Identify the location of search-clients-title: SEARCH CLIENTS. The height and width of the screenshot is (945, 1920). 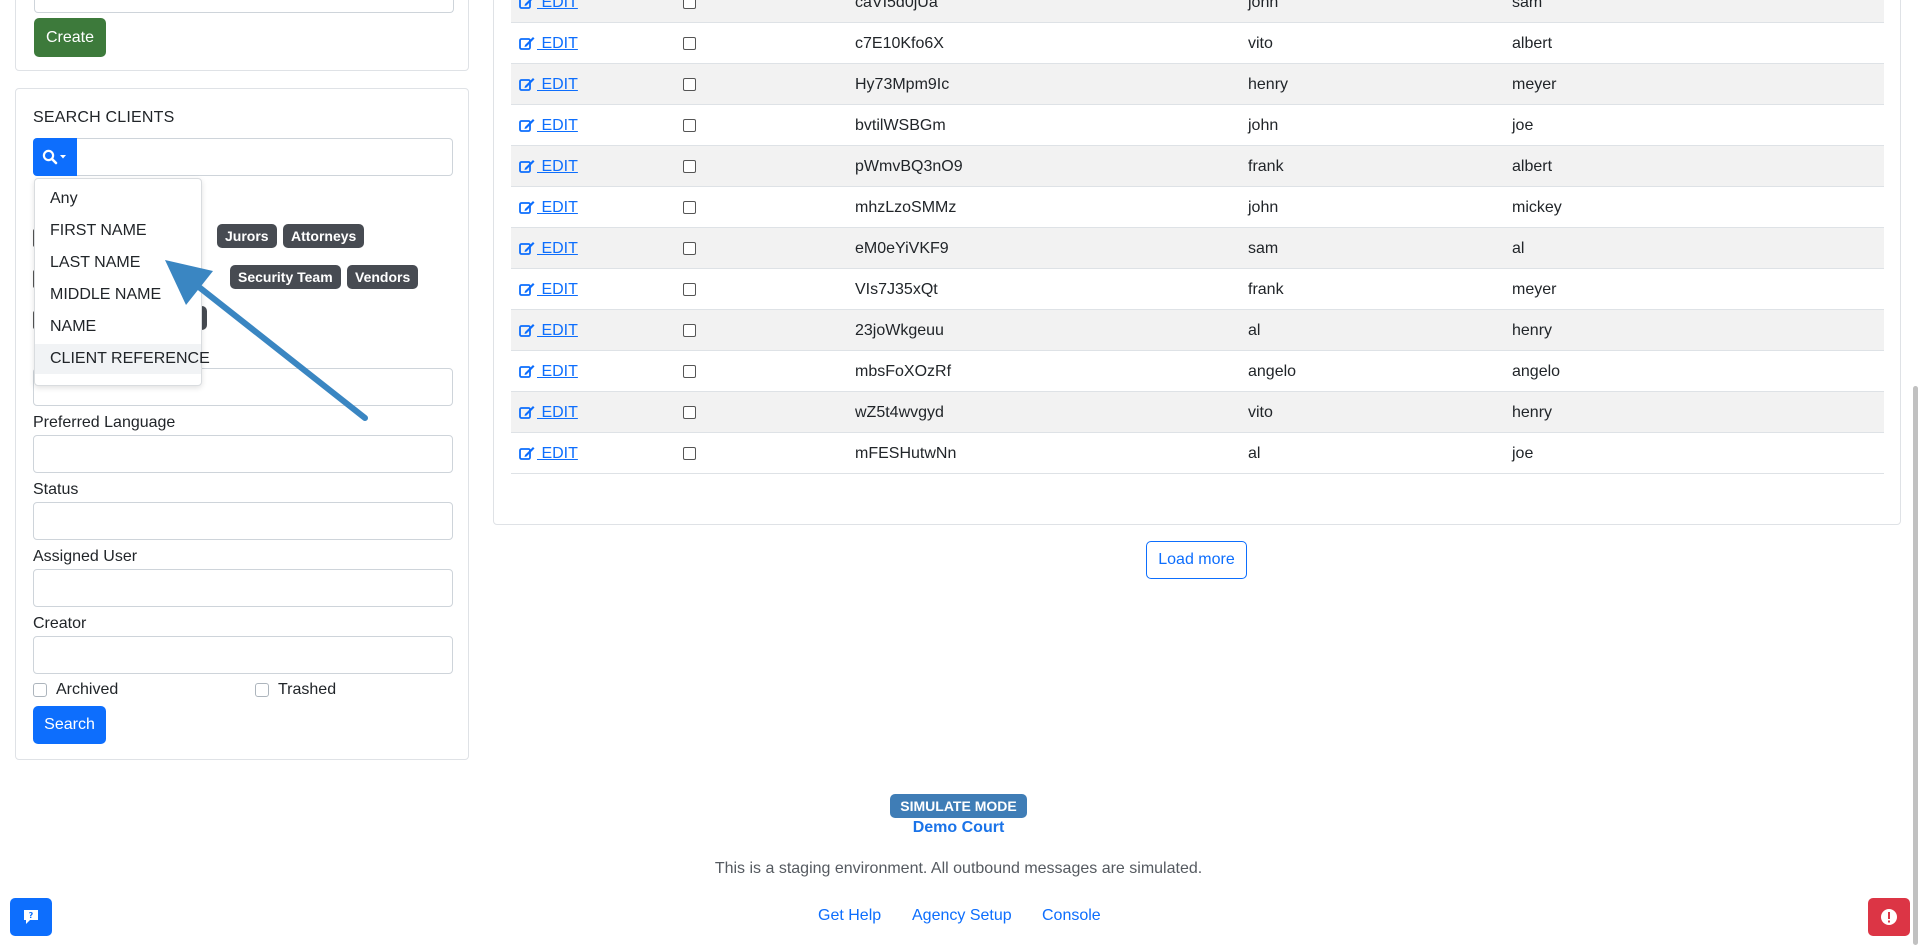
(104, 117).